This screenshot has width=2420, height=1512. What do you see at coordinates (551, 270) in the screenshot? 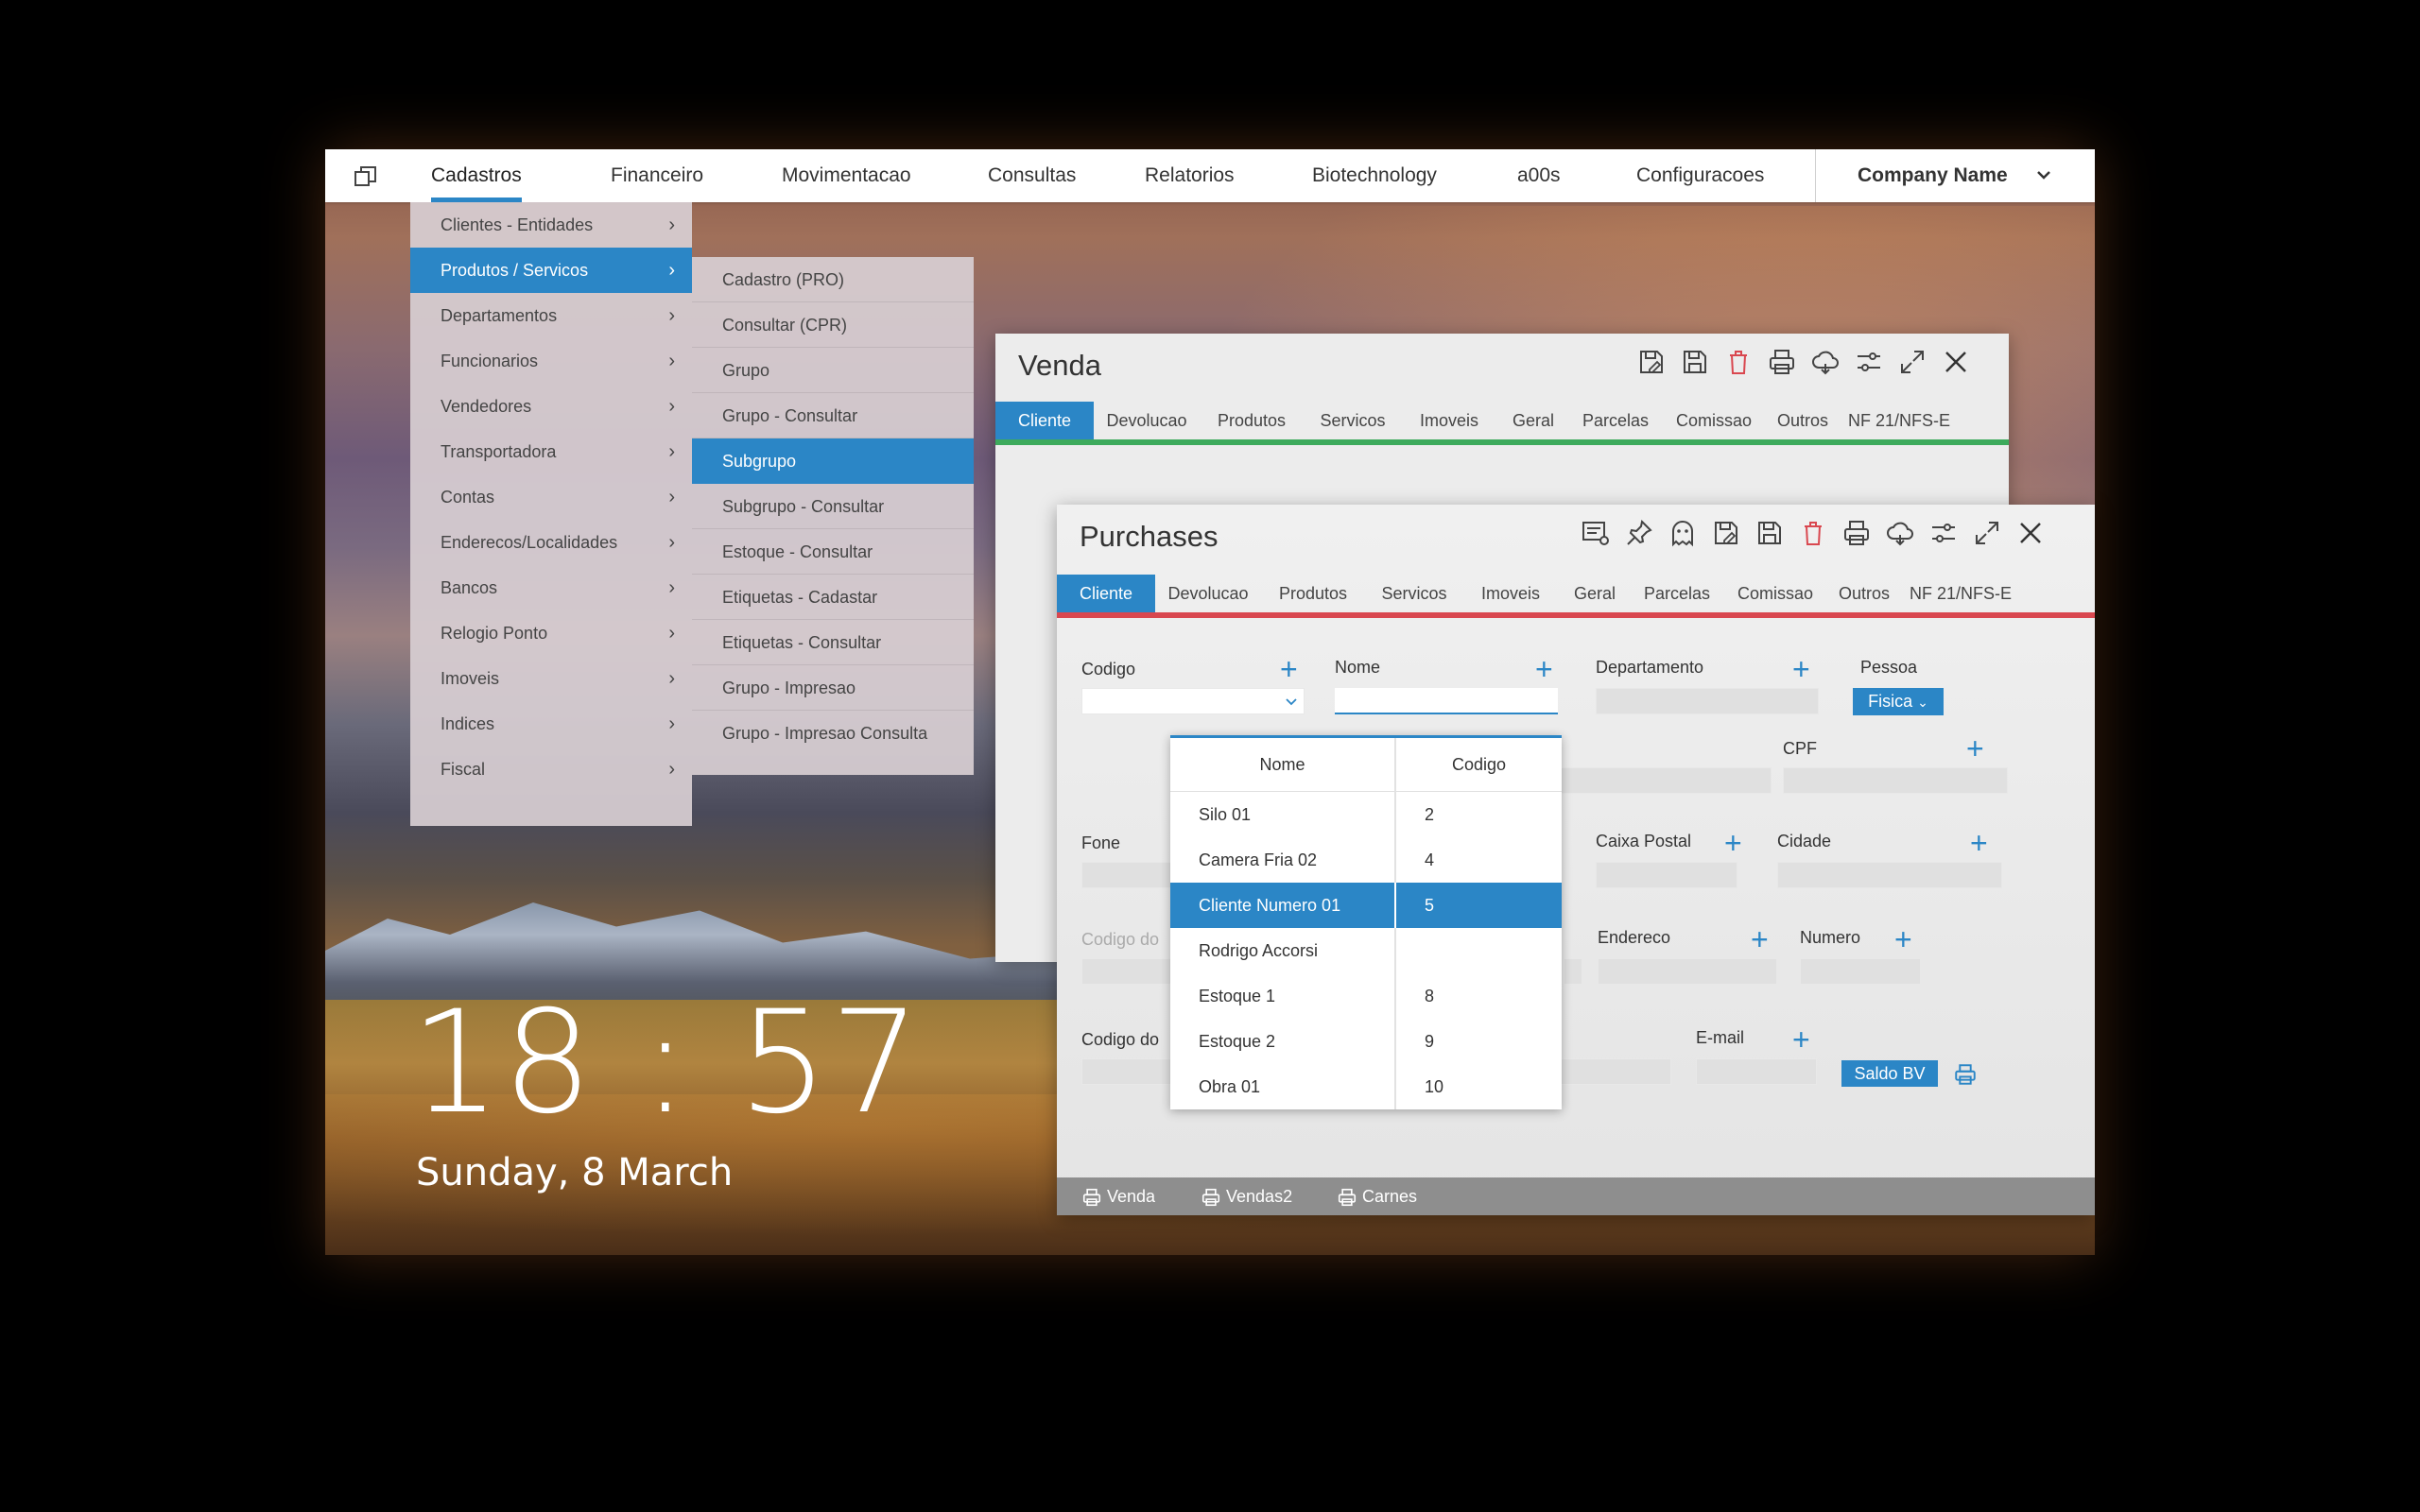
I see `menu-item-produtos: Produtos / Servicos ›` at bounding box center [551, 270].